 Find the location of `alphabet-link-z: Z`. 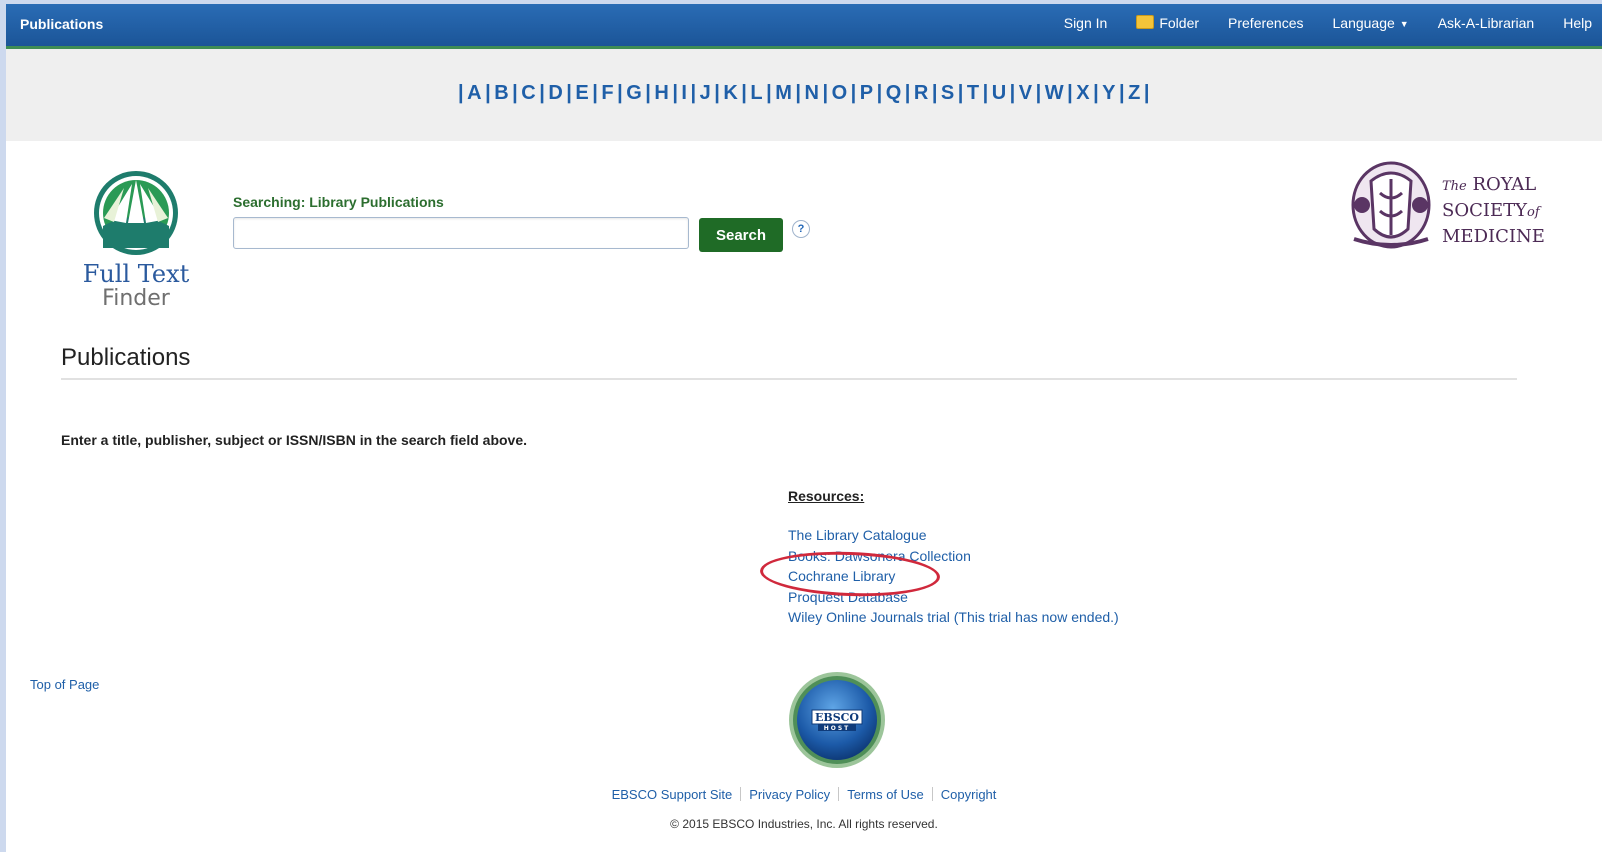

alphabet-link-z: Z is located at coordinates (1134, 93).